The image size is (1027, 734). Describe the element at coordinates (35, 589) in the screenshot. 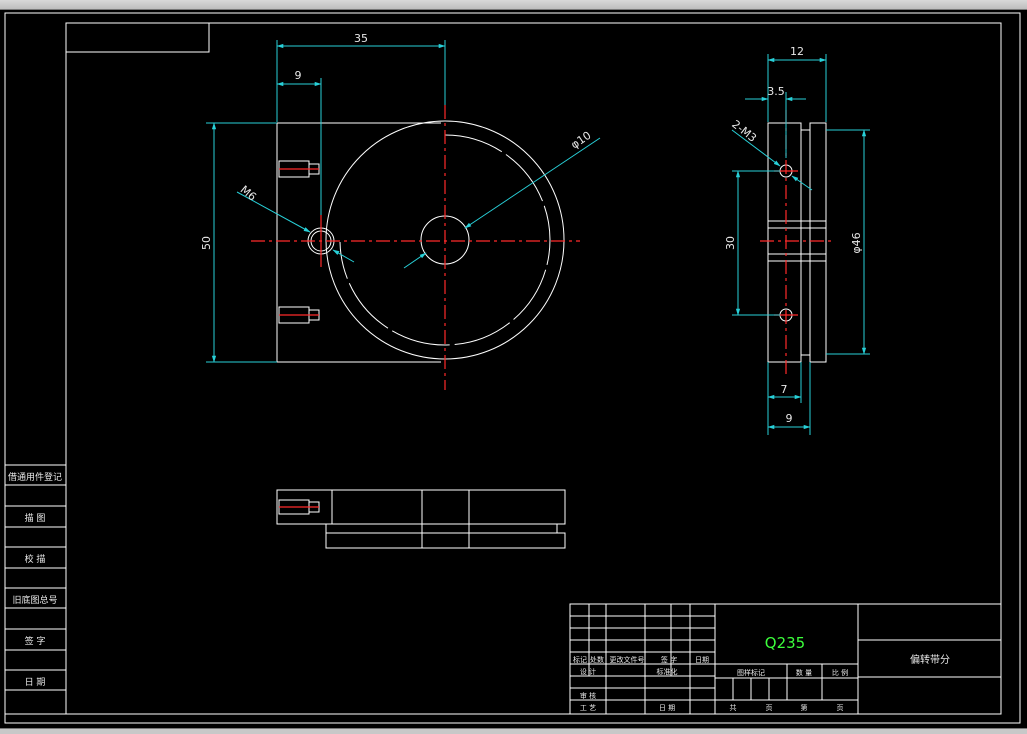

I see `side-table: 借通用件登记 描 图 校 描 旧底图总号 签 字 日 期` at that location.